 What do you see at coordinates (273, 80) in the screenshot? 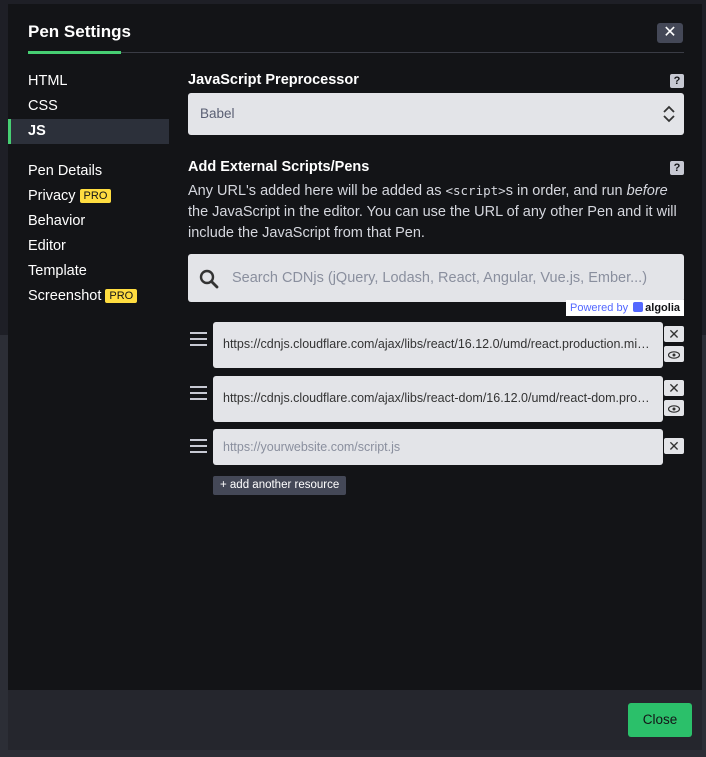
I see `preprocessor-label: JavaScript Preprocessor` at bounding box center [273, 80].